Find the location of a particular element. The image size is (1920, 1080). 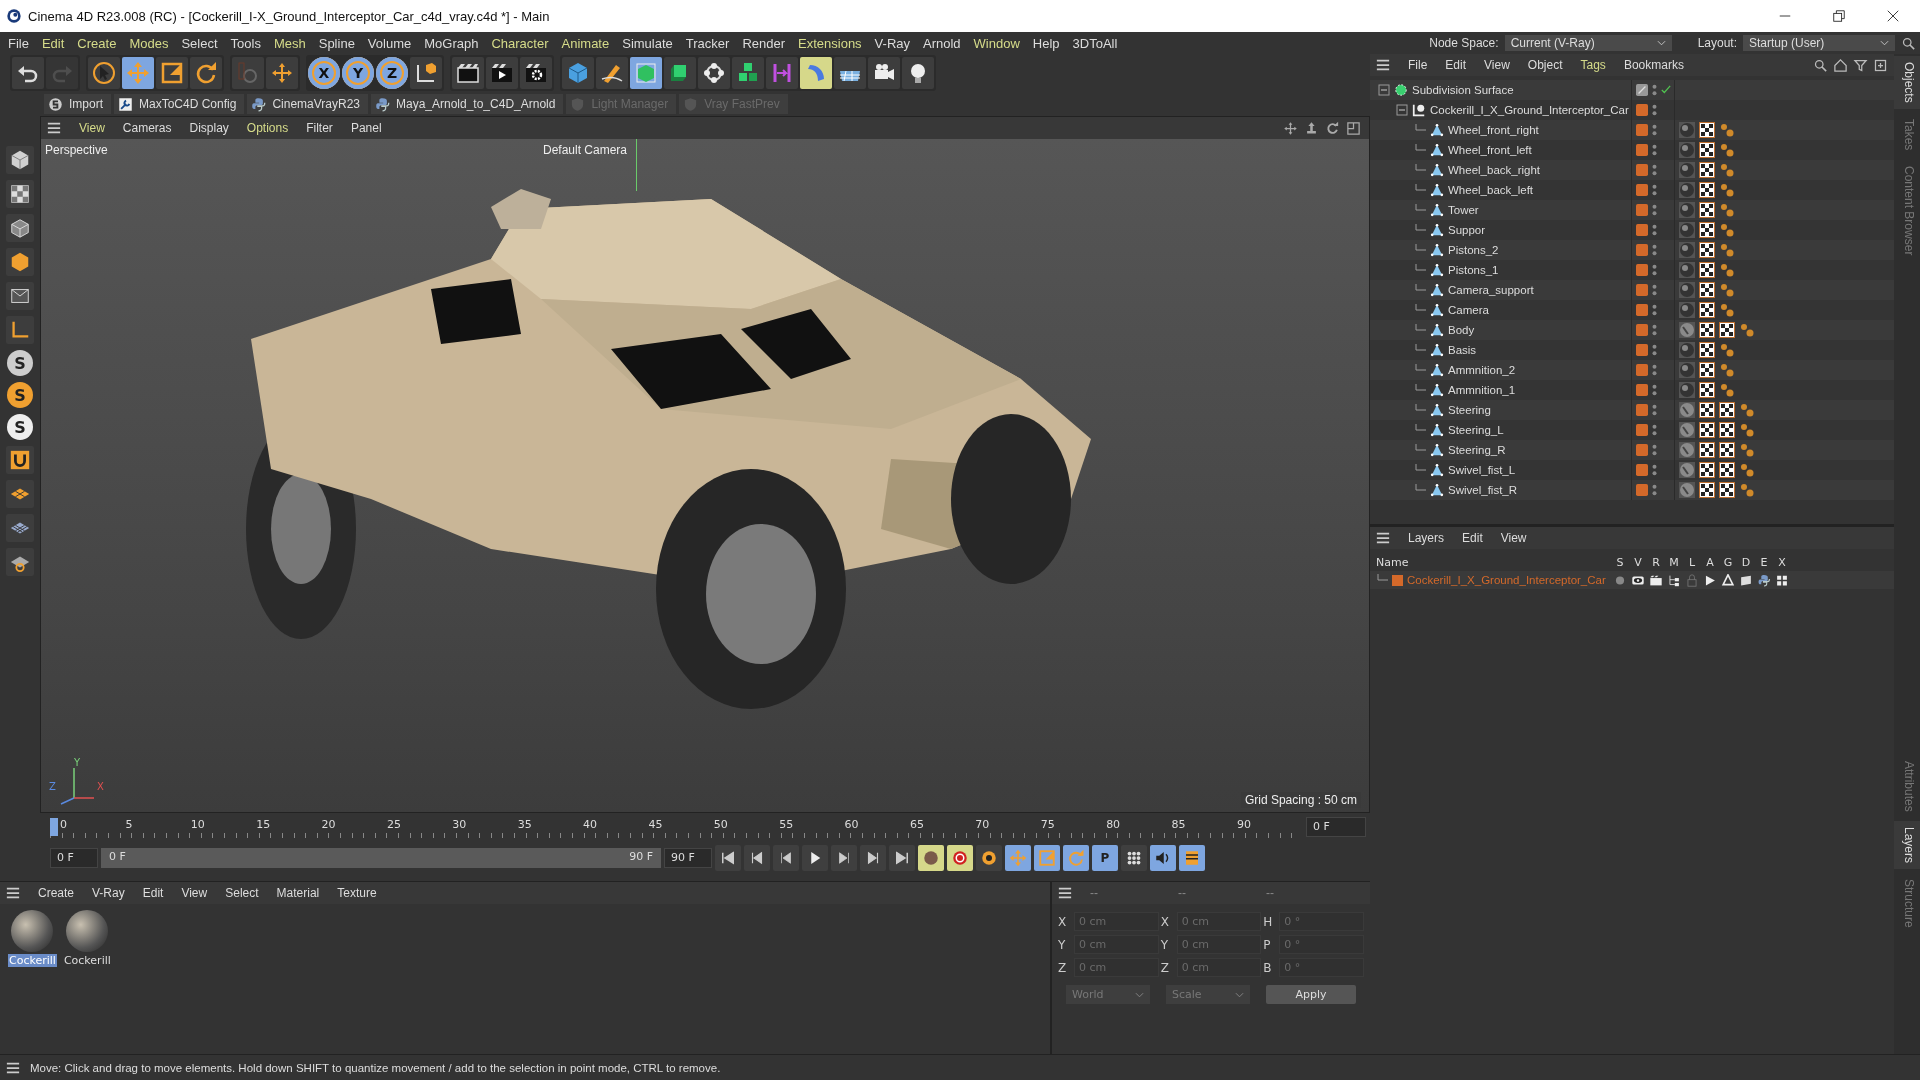

workplane-icon is located at coordinates (20, 494).